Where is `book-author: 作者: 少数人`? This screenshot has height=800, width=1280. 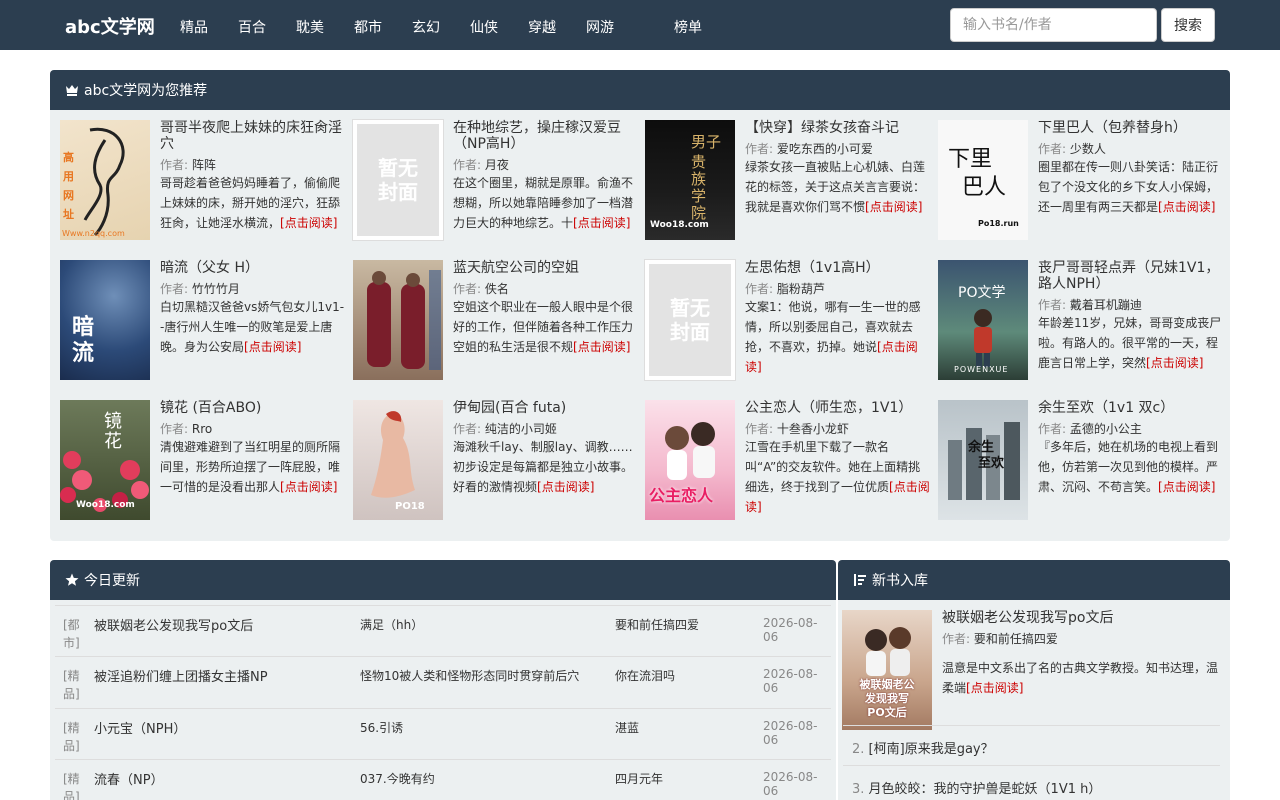
book-author: 作者: 少数人 is located at coordinates (1072, 149).